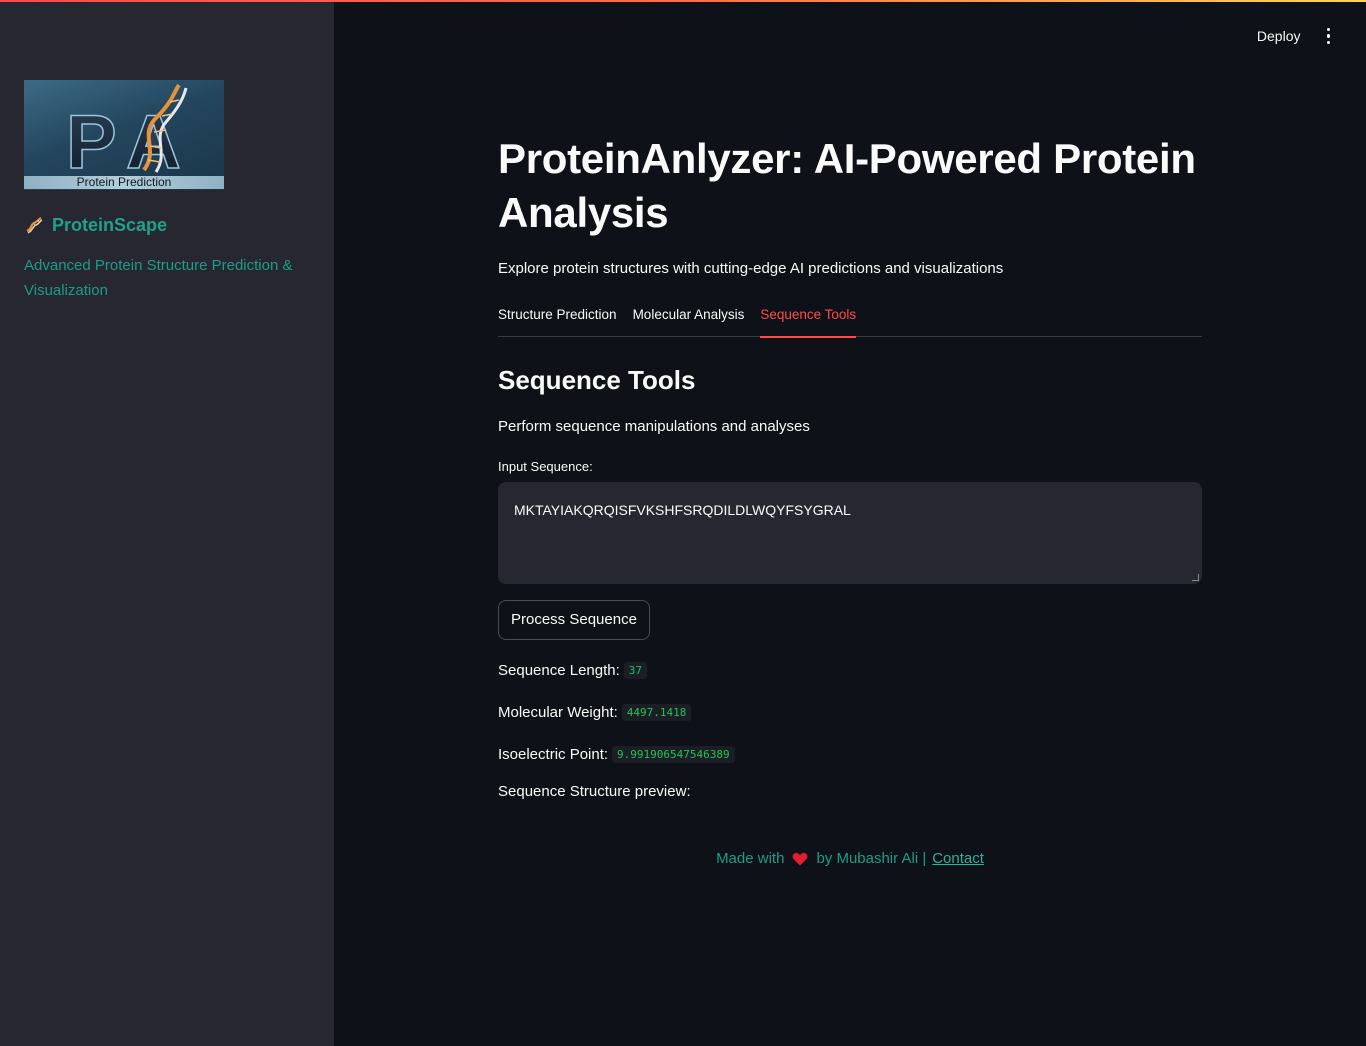 This screenshot has width=1366, height=1046. I want to click on isoelectric-point-label: Isoelectric Point:, so click(553, 754).